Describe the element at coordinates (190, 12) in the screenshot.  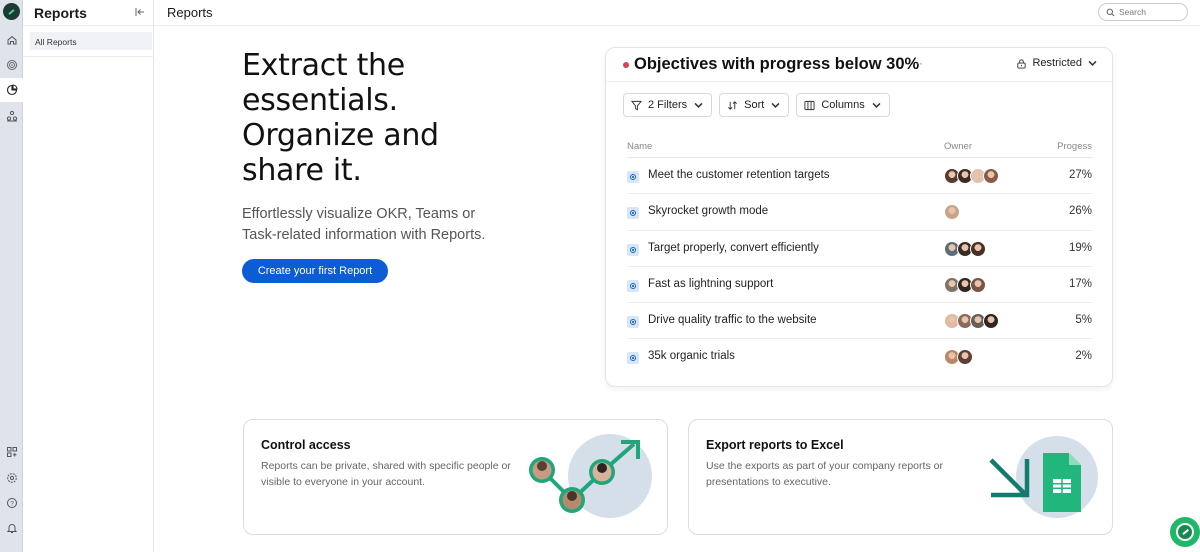
I see `page-title: Reports` at that location.